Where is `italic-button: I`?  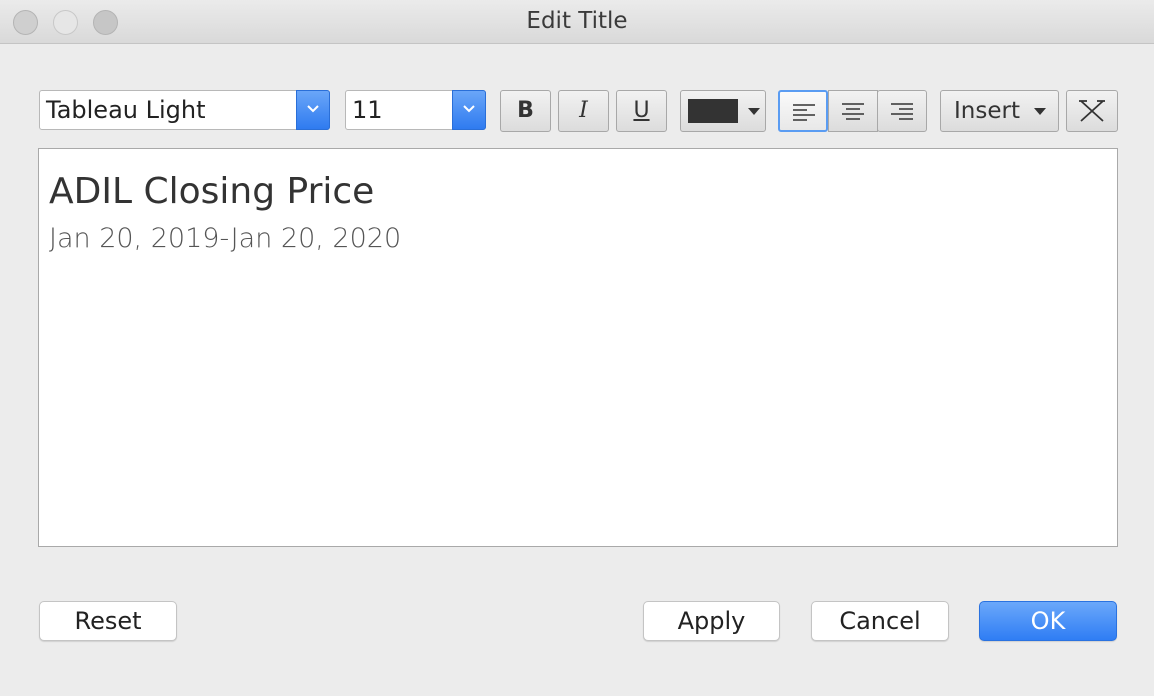
italic-button: I is located at coordinates (583, 111).